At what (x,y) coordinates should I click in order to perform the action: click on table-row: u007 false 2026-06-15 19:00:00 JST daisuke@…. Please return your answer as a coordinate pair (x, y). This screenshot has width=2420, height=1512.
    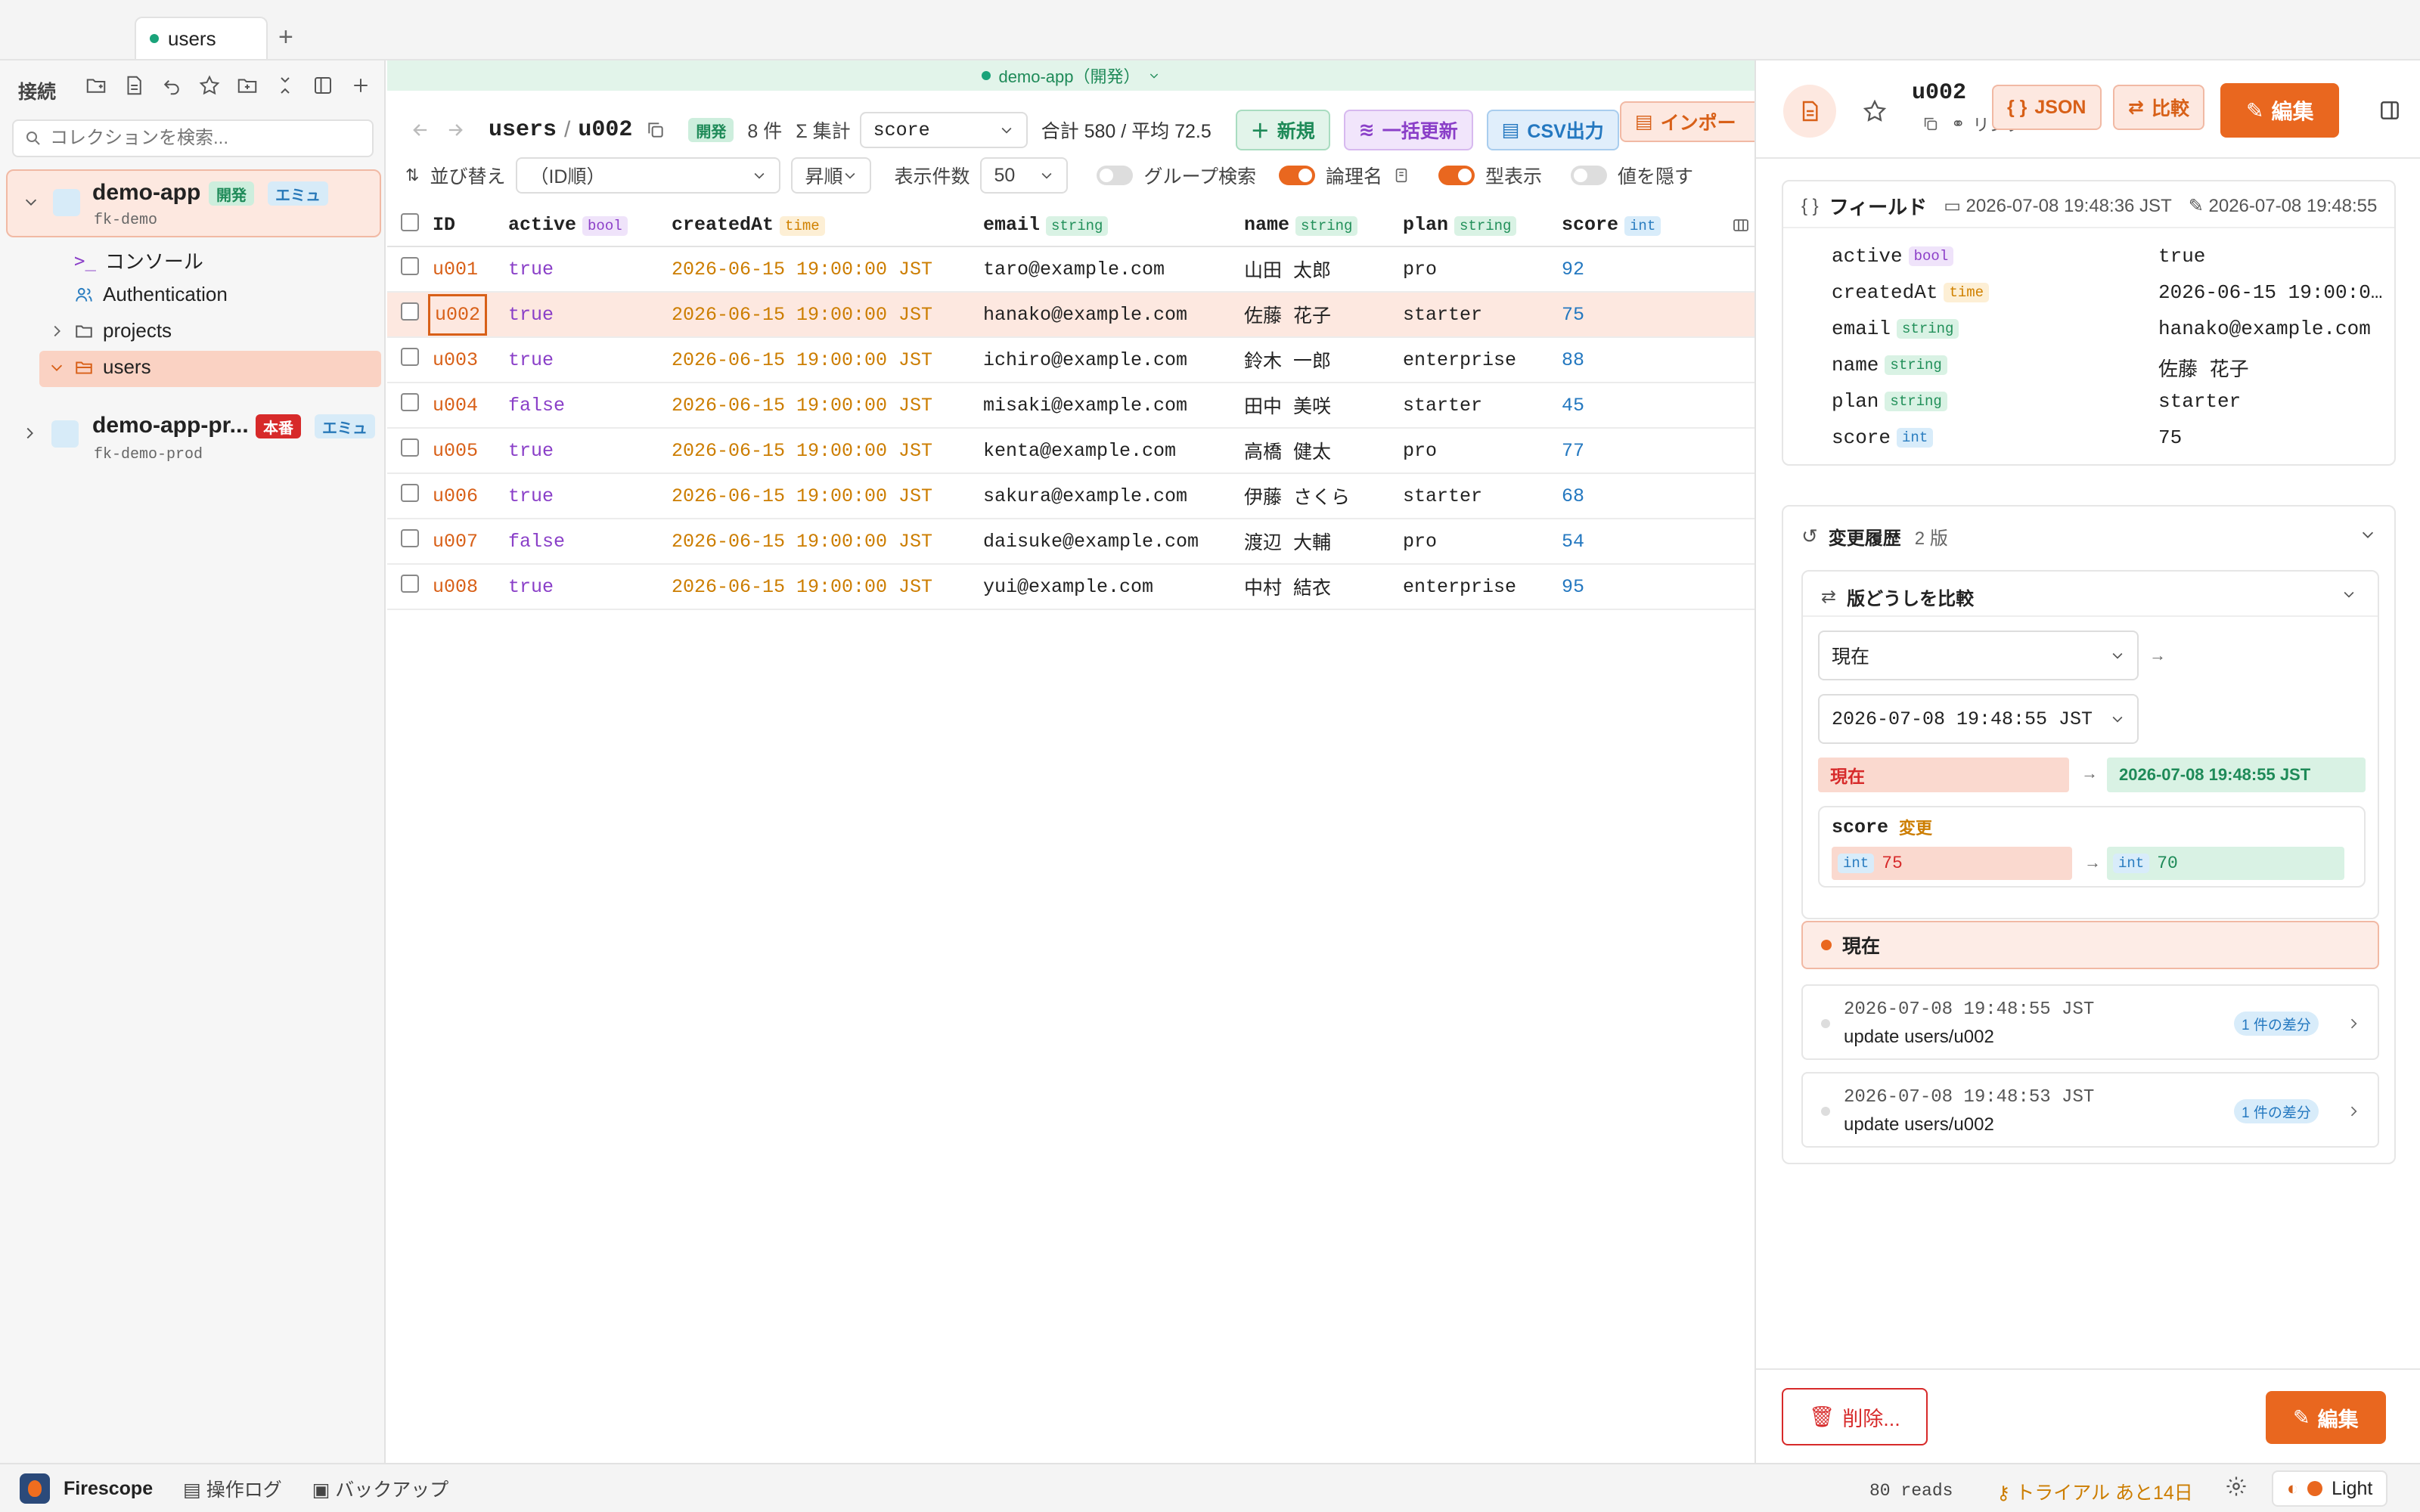
    Looking at the image, I should click on (1070, 542).